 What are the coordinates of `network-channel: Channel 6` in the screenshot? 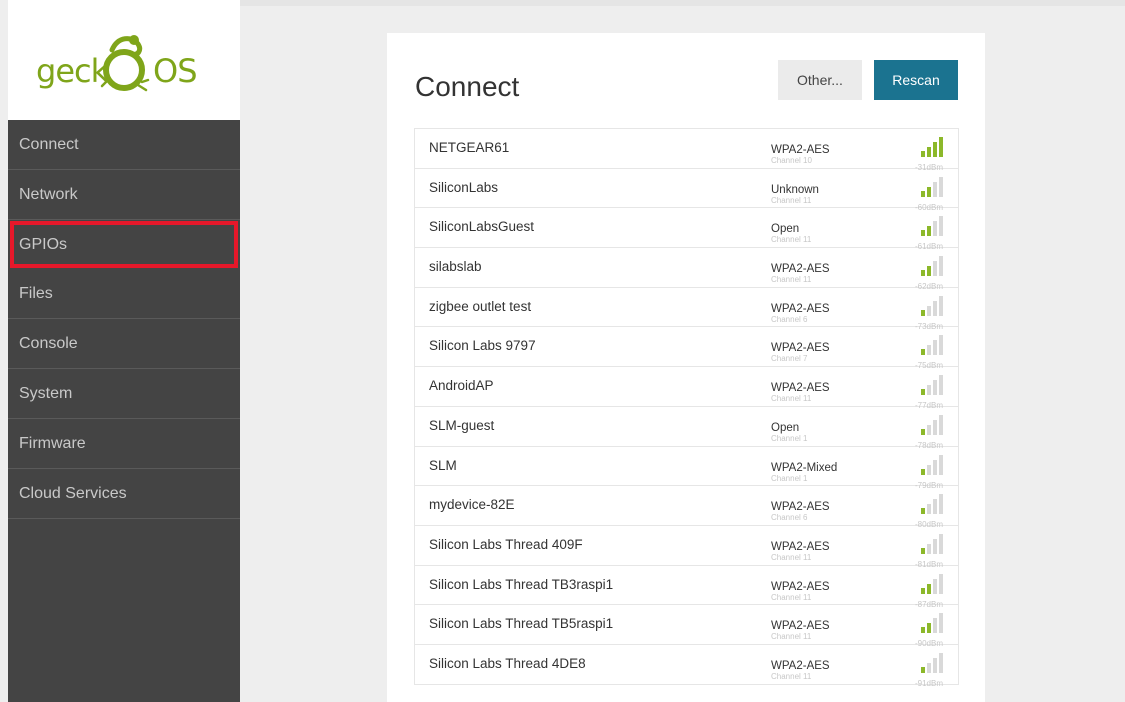 It's located at (789, 319).